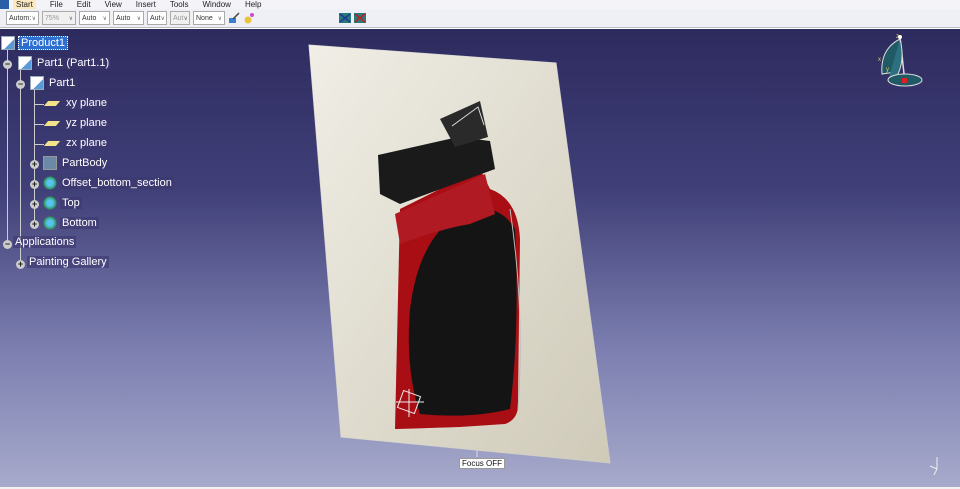 Image resolution: width=960 pixels, height=489 pixels. Describe the element at coordinates (113, 4) in the screenshot. I see `menu-view: View` at that location.